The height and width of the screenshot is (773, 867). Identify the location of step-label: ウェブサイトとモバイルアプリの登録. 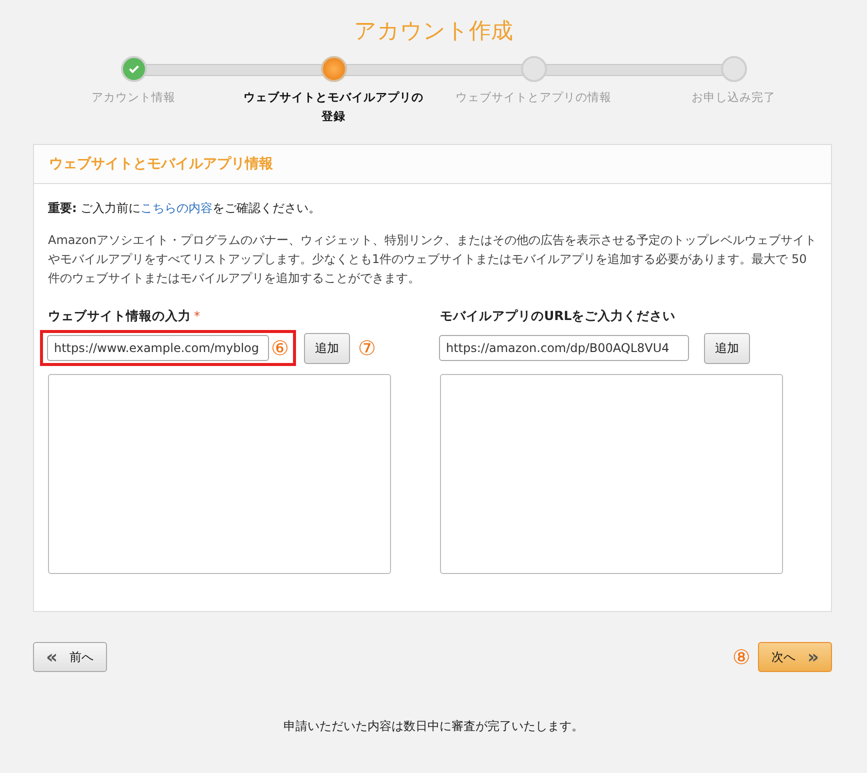
(333, 107).